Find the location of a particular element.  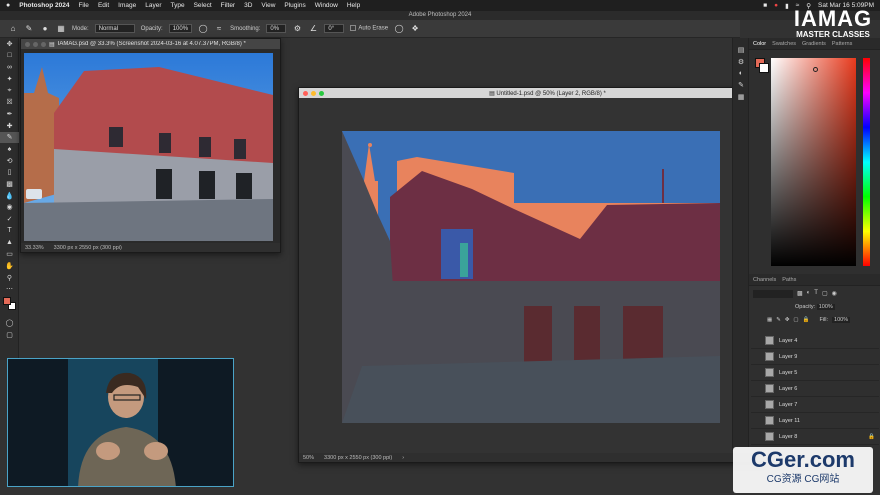

lock-transparent-icon: ▦ is located at coordinates (769, 320).